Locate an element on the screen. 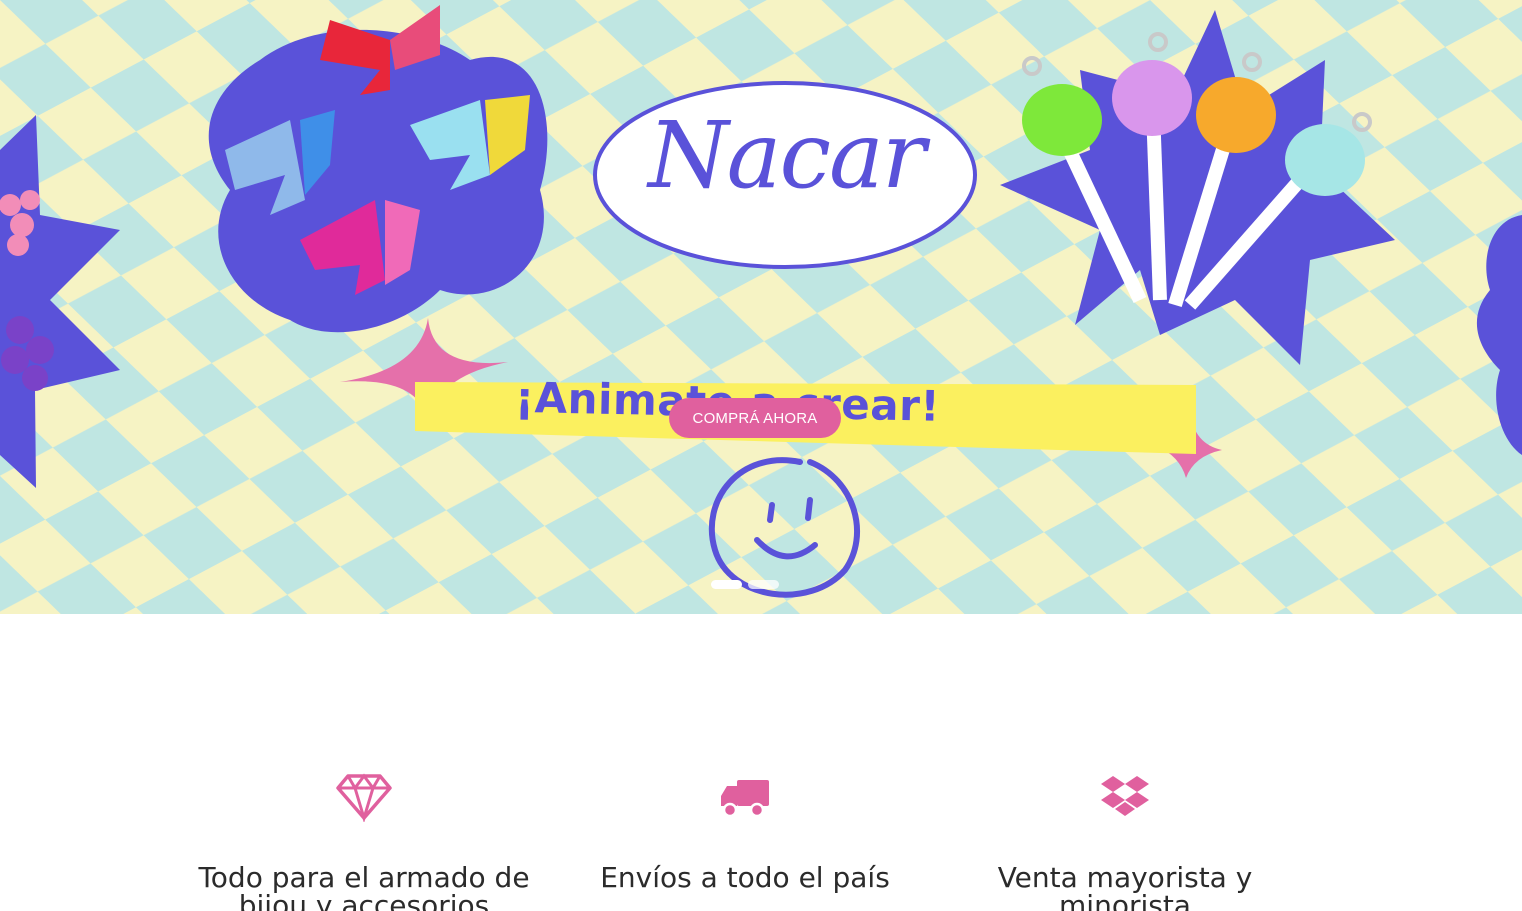 The height and width of the screenshot is (911, 1522). feature-item-wholesale: Venta mayorista y minorista is located at coordinates (1125, 840).